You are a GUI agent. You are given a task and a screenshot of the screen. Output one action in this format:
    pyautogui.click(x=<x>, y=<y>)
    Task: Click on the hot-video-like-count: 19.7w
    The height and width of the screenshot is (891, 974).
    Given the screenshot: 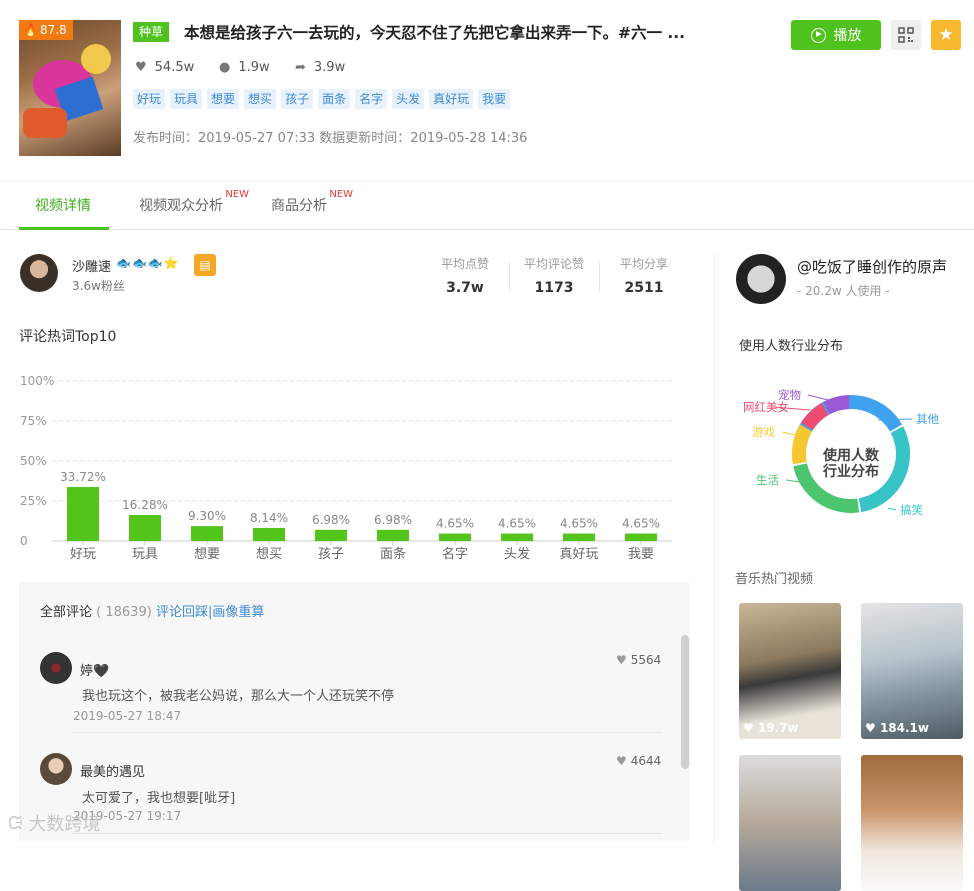 What is the action you would take?
    pyautogui.click(x=778, y=728)
    